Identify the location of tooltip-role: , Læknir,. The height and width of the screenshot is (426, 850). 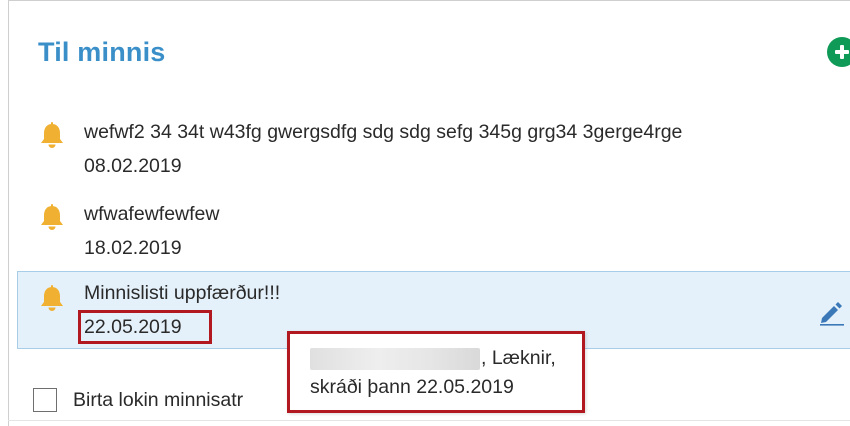
(518, 358).